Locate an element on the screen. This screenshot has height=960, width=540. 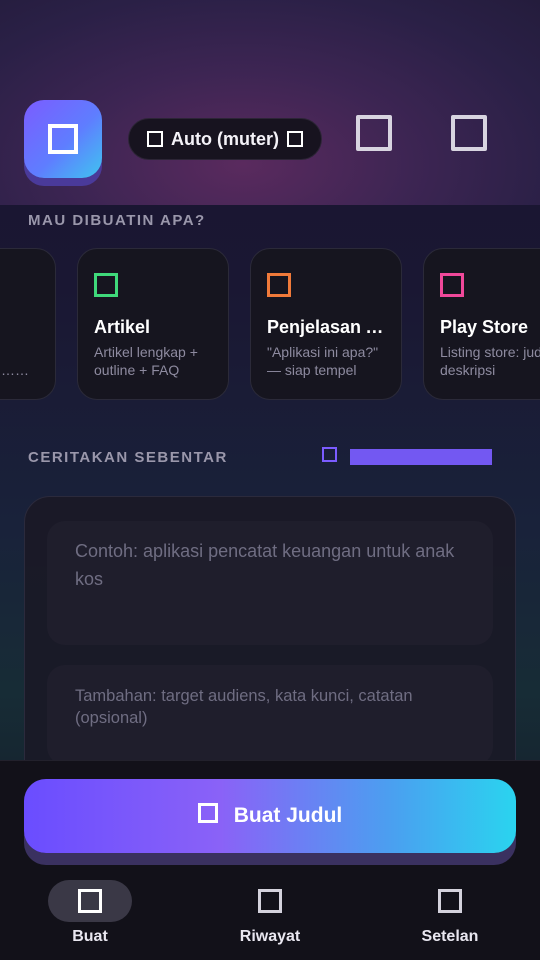
tone-slider is located at coordinates (408, 456).